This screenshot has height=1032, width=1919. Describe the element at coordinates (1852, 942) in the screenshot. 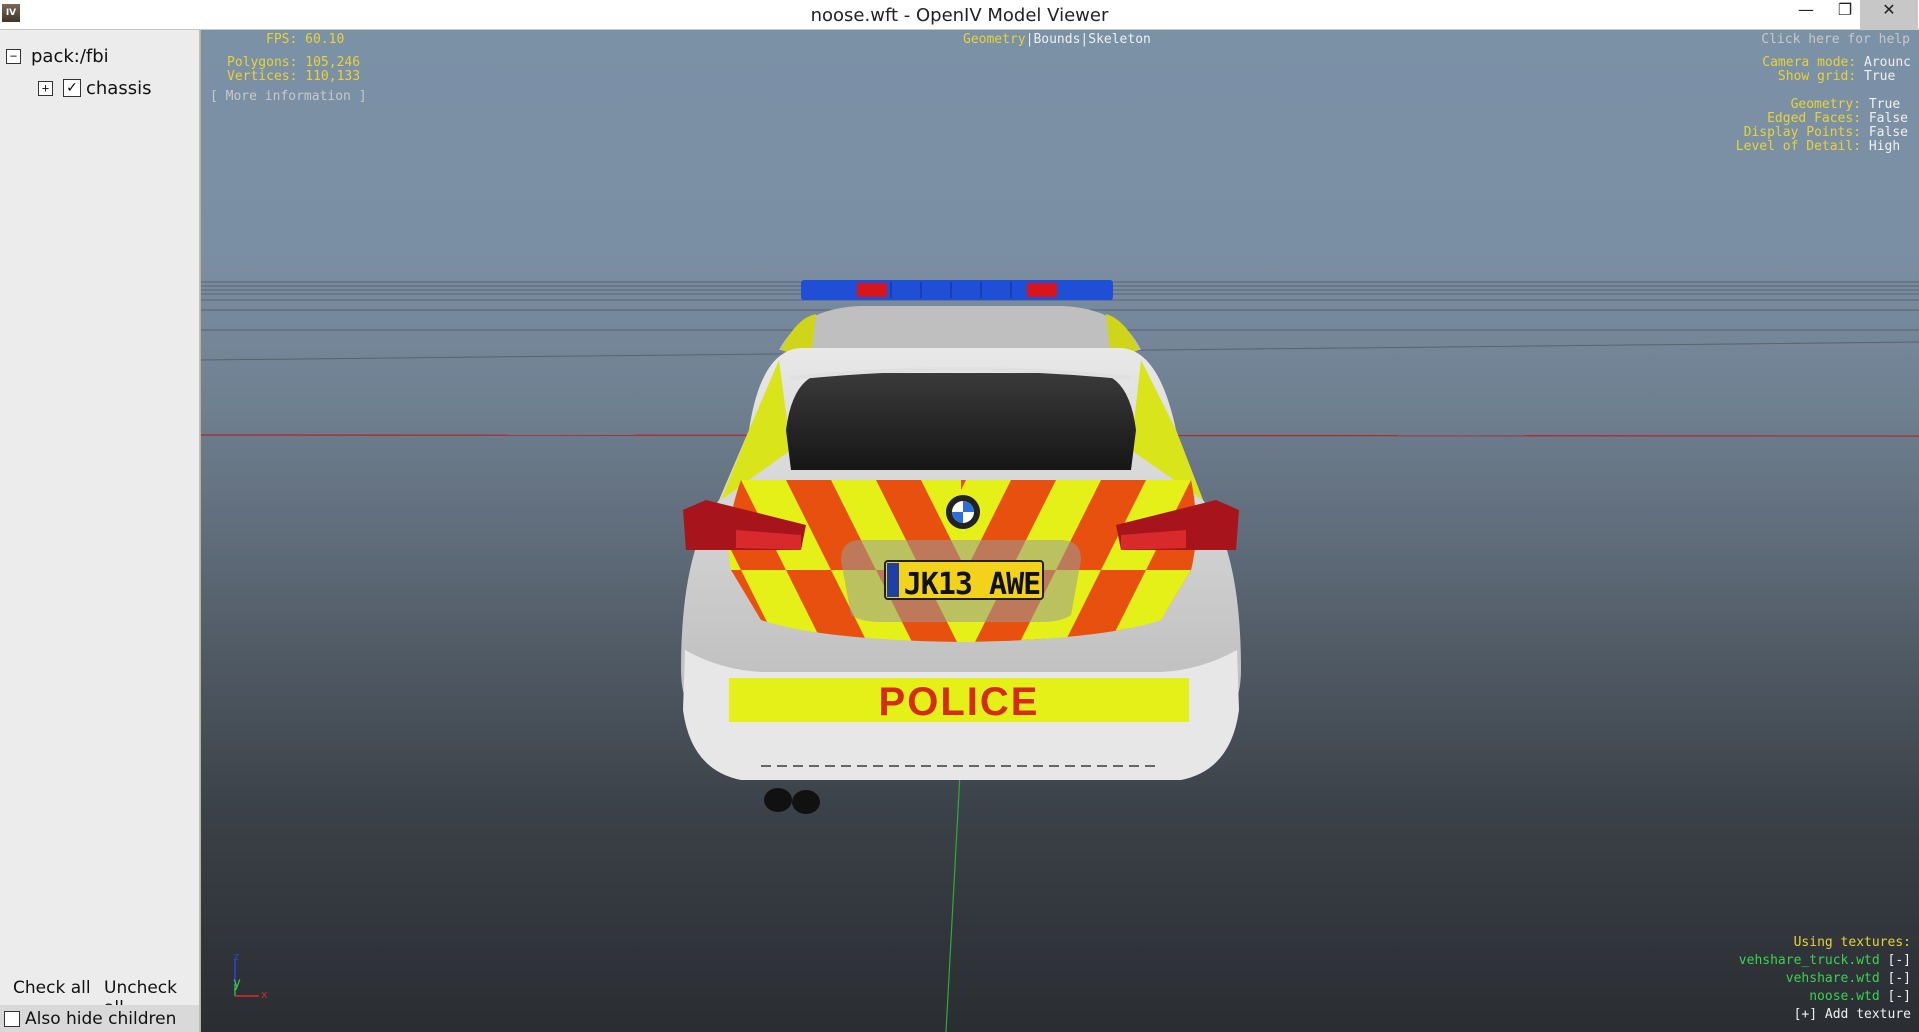

I see `textures-title: Using textures:` at that location.